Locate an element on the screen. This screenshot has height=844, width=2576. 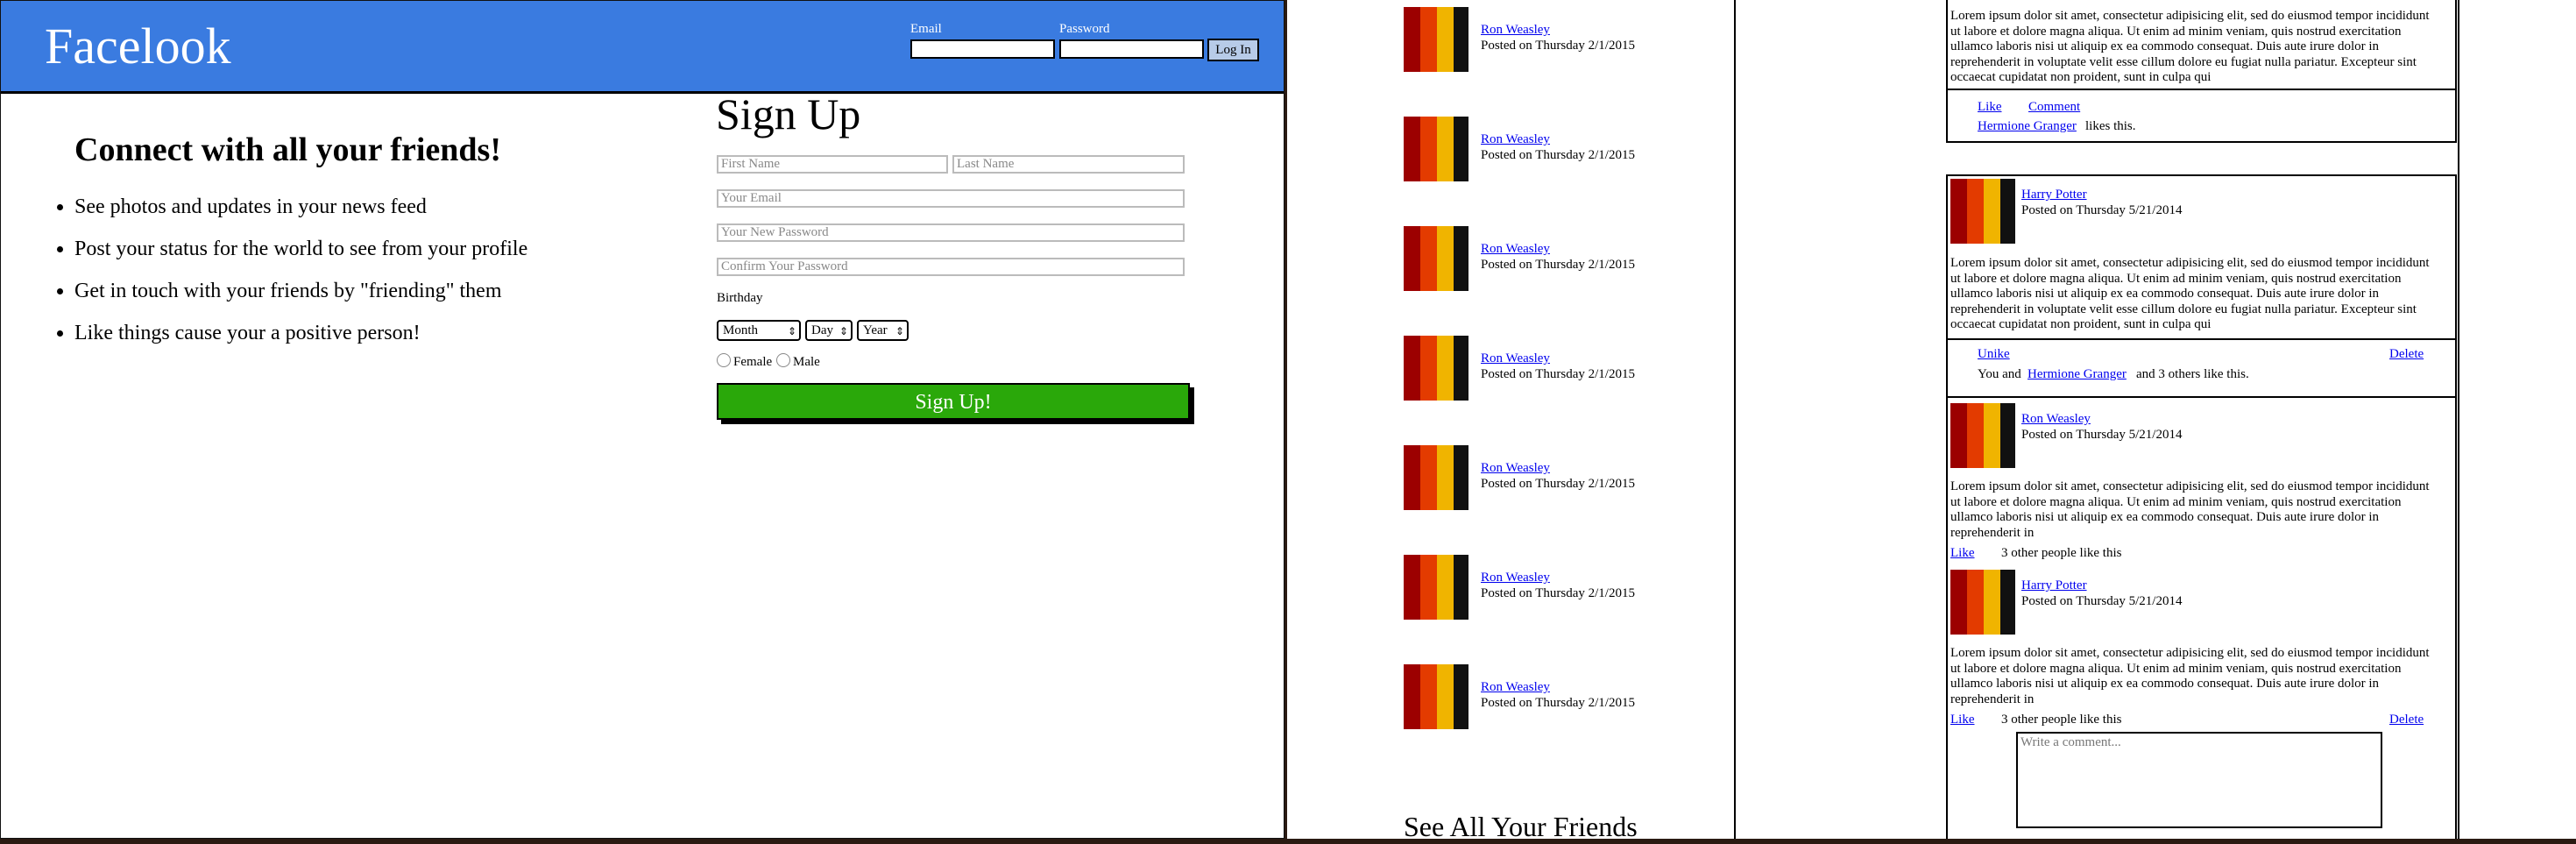
see-all-friends-heading: See All Your Friends is located at coordinates (1521, 825).